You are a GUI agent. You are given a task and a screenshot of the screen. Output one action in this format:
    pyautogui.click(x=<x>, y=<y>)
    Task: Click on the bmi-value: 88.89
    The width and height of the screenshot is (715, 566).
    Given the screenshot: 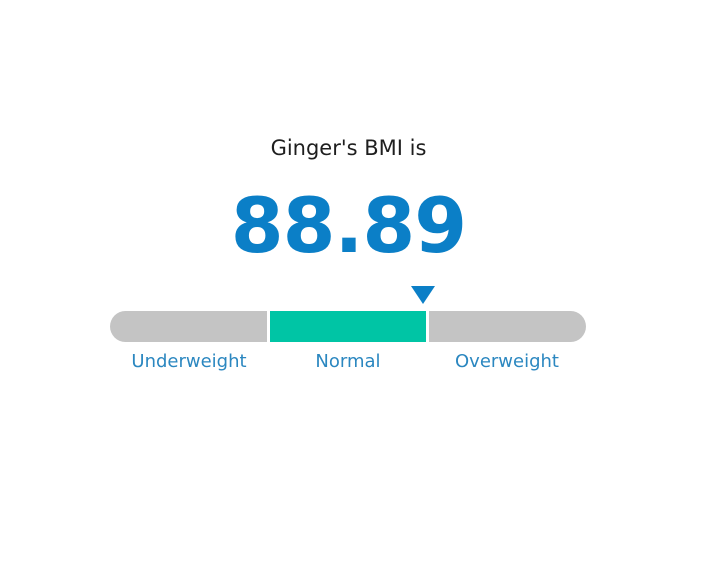 What is the action you would take?
    pyautogui.click(x=348, y=225)
    